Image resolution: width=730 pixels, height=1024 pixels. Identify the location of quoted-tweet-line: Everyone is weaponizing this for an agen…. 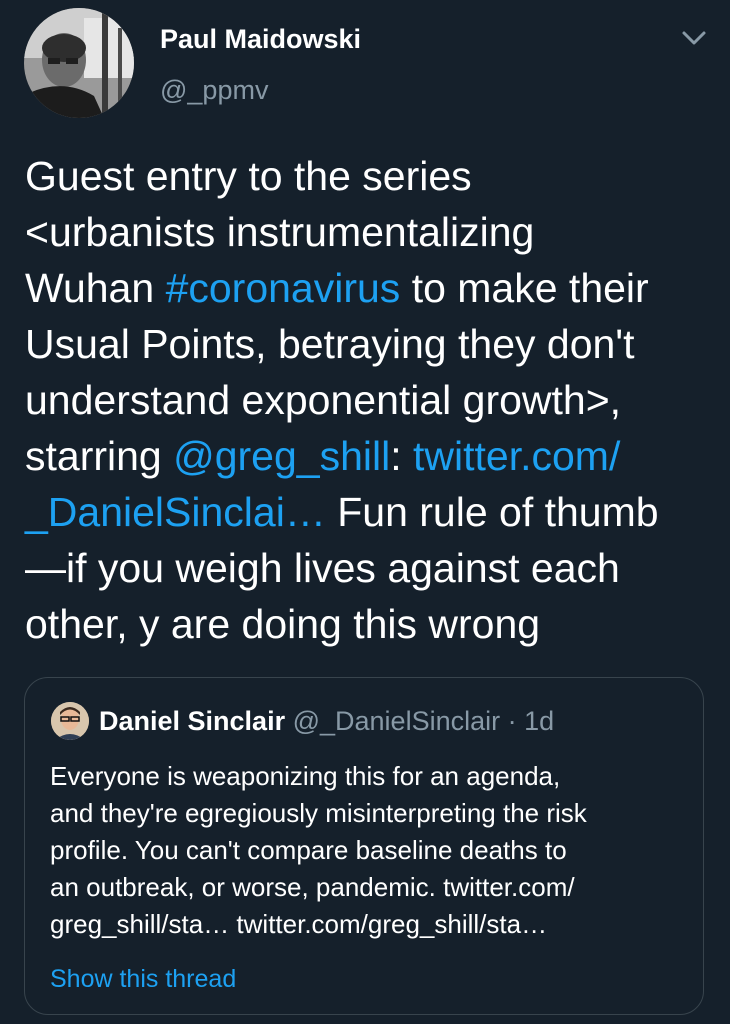
(305, 776).